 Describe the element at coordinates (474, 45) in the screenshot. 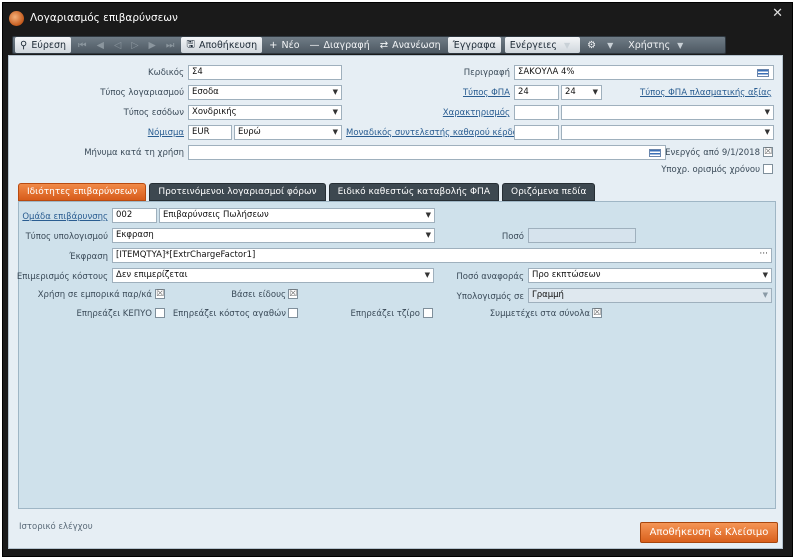

I see `documents-button: Έγγραφα` at that location.